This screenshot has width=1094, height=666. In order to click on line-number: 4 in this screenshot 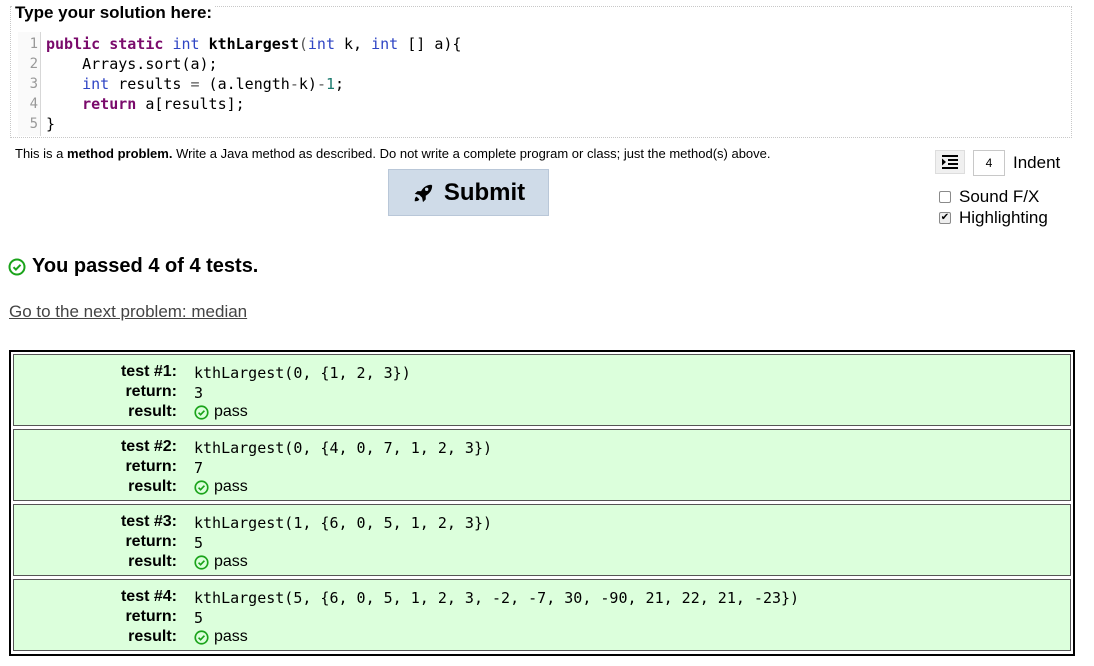, I will do `click(33, 104)`.